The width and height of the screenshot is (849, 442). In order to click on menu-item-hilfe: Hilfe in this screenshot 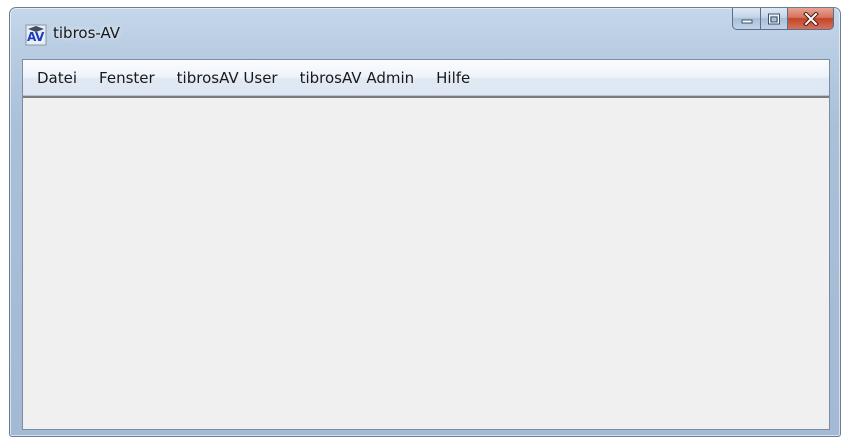, I will do `click(453, 78)`.